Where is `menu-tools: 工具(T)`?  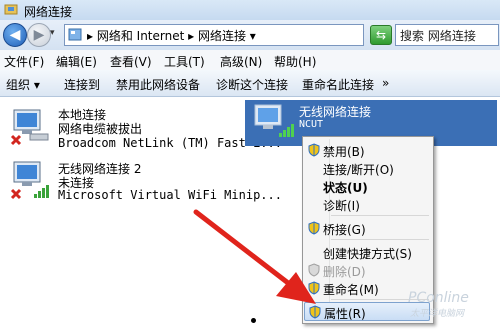 menu-tools: 工具(T) is located at coordinates (184, 61).